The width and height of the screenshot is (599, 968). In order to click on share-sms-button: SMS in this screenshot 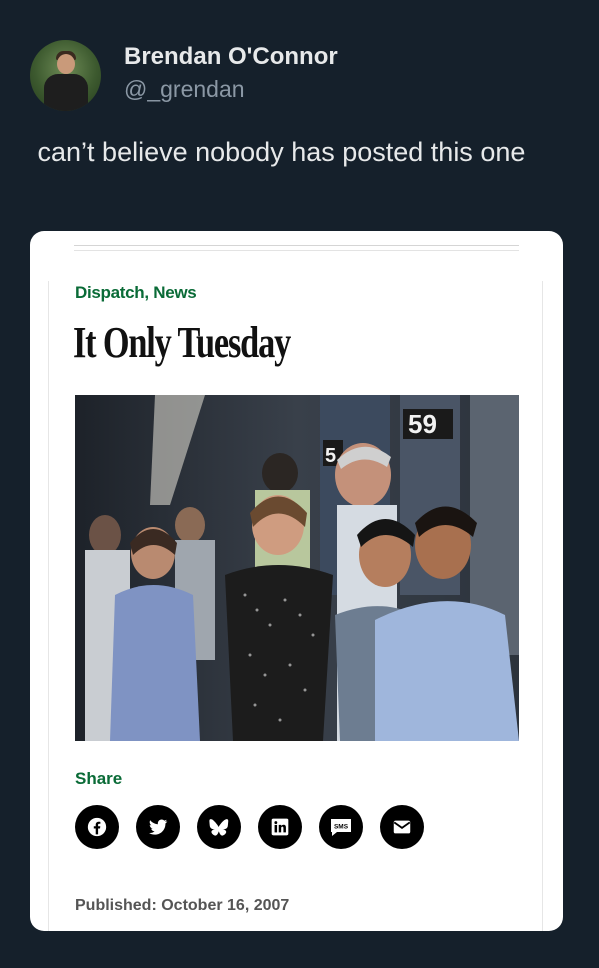, I will do `click(341, 827)`.